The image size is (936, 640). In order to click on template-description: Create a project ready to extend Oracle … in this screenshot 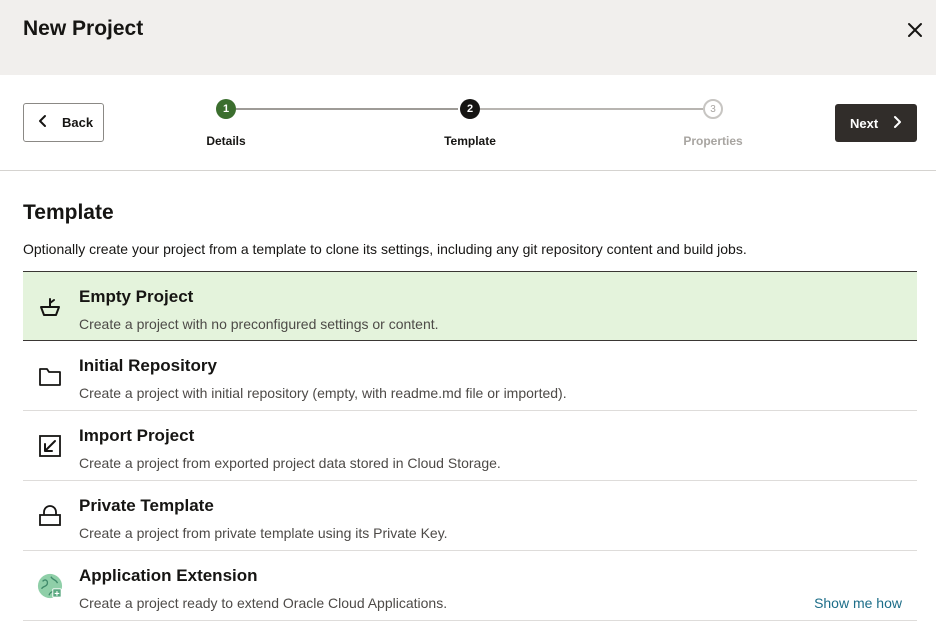, I will do `click(263, 603)`.